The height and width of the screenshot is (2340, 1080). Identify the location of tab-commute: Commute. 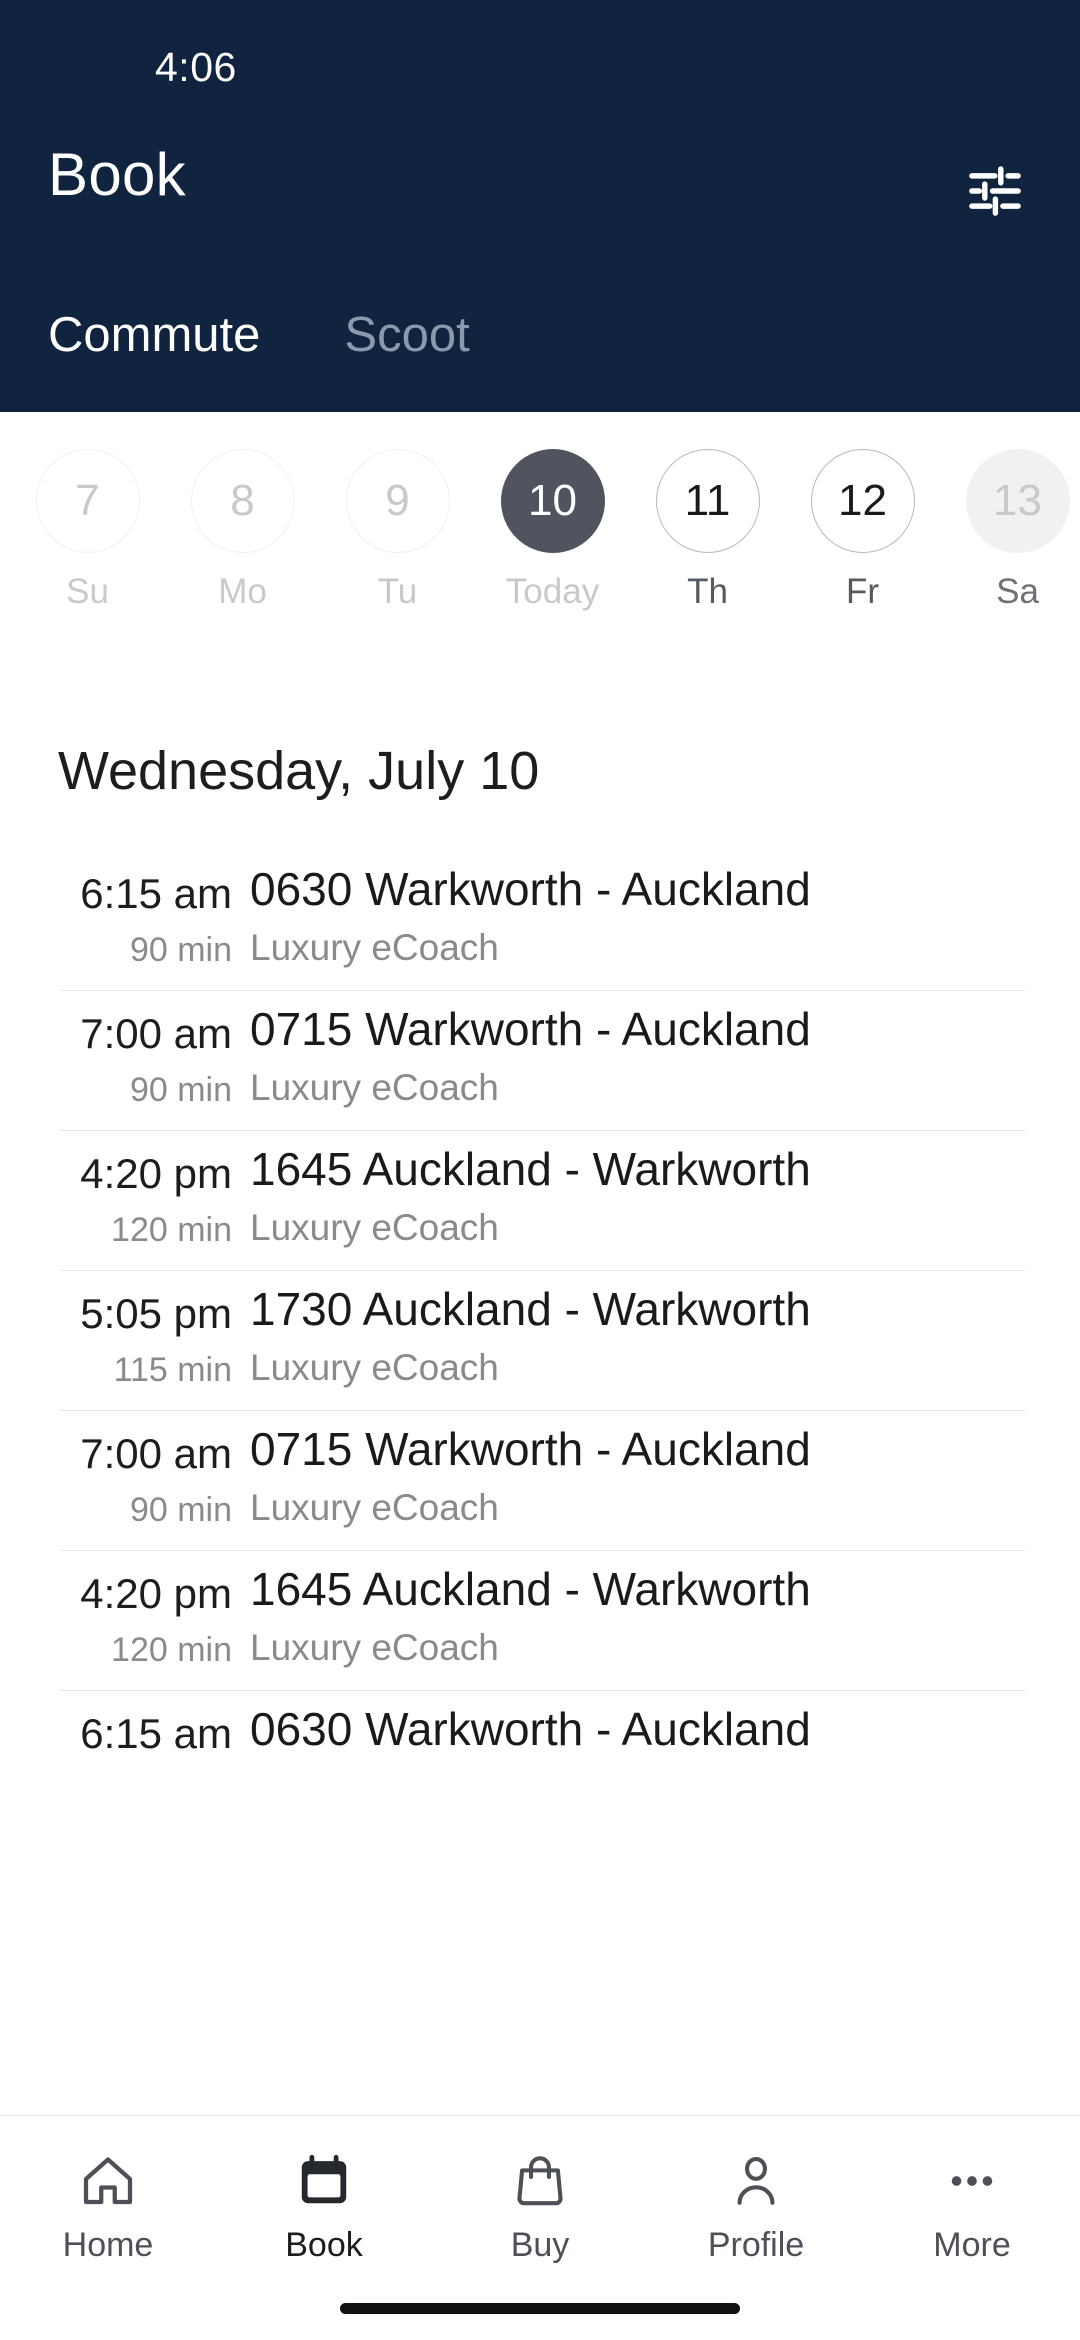
(154, 335).